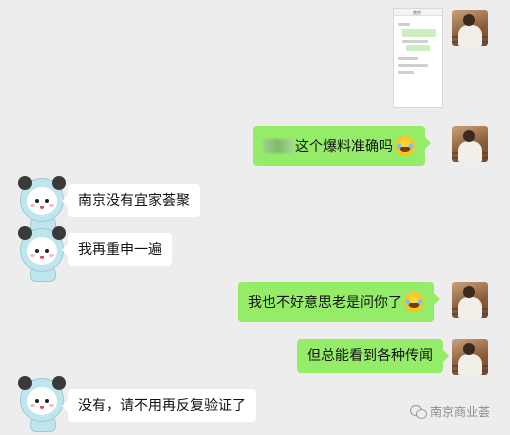 Image resolution: width=510 pixels, height=435 pixels. Describe the element at coordinates (278, 146) in the screenshot. I see `redacted-text` at that location.